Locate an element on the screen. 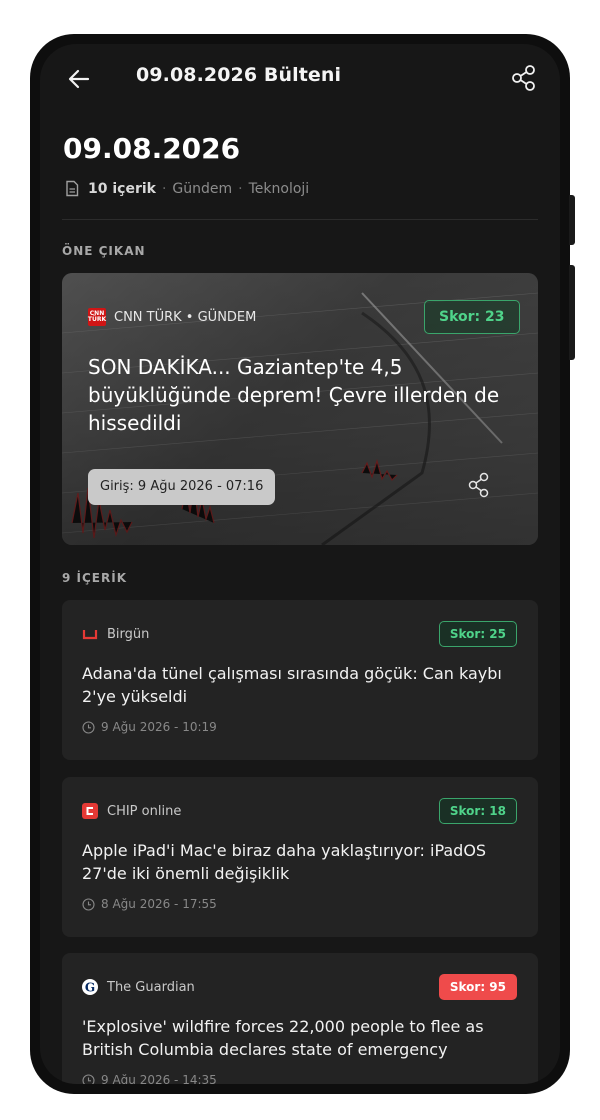 This screenshot has width=600, height=1120. featured-timestamp: Giriş: 9 Ağu 2026 - 07:16 is located at coordinates (182, 487).